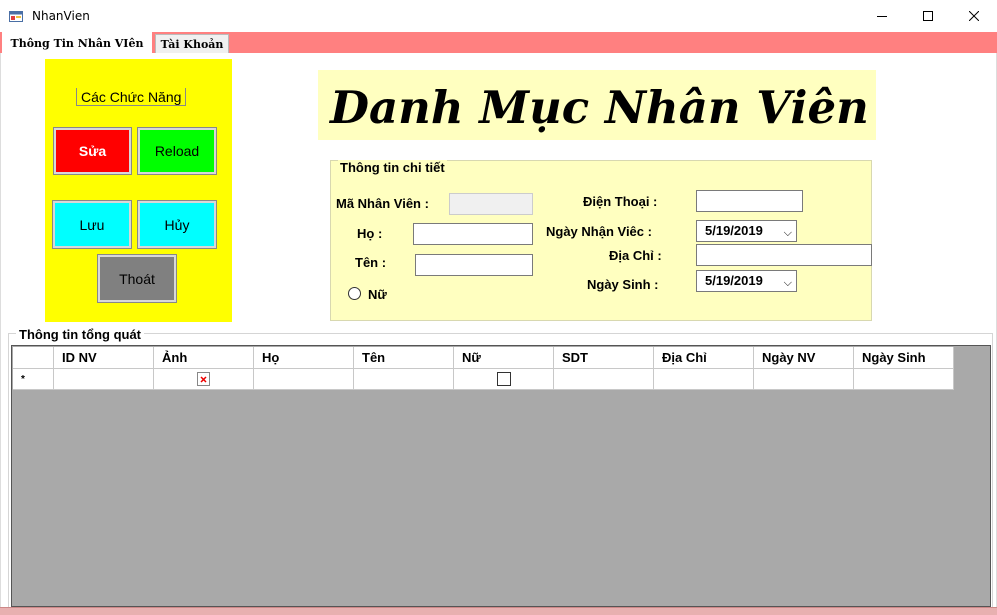  What do you see at coordinates (904, 379) in the screenshot?
I see `grid-cell-ngay-sinh` at bounding box center [904, 379].